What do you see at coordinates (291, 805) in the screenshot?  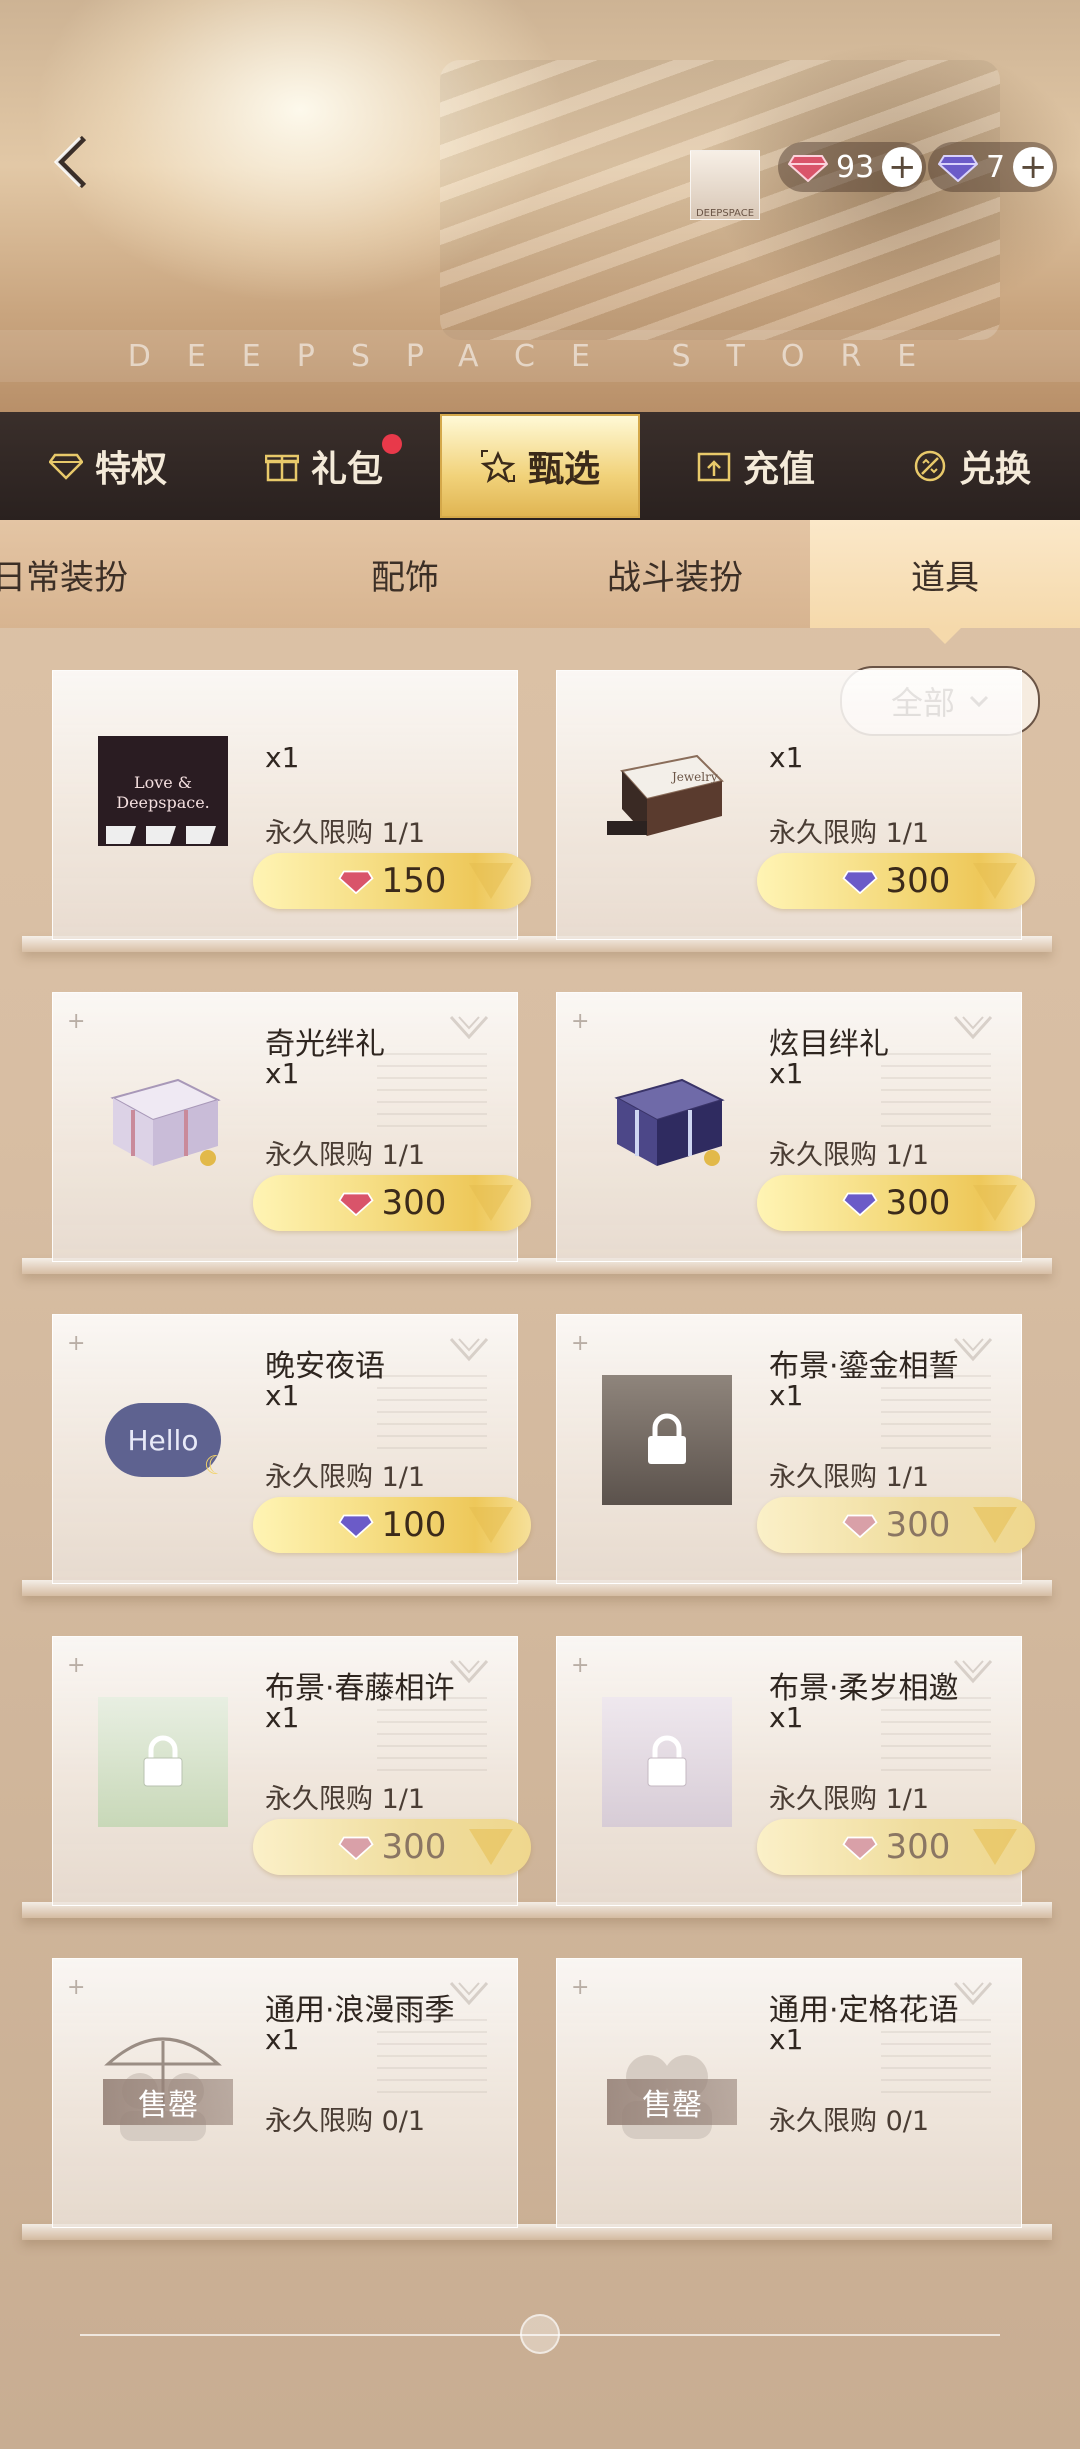 I see `item-card: Love & Deepspace. x1 永久限购 1/1 150` at bounding box center [291, 805].